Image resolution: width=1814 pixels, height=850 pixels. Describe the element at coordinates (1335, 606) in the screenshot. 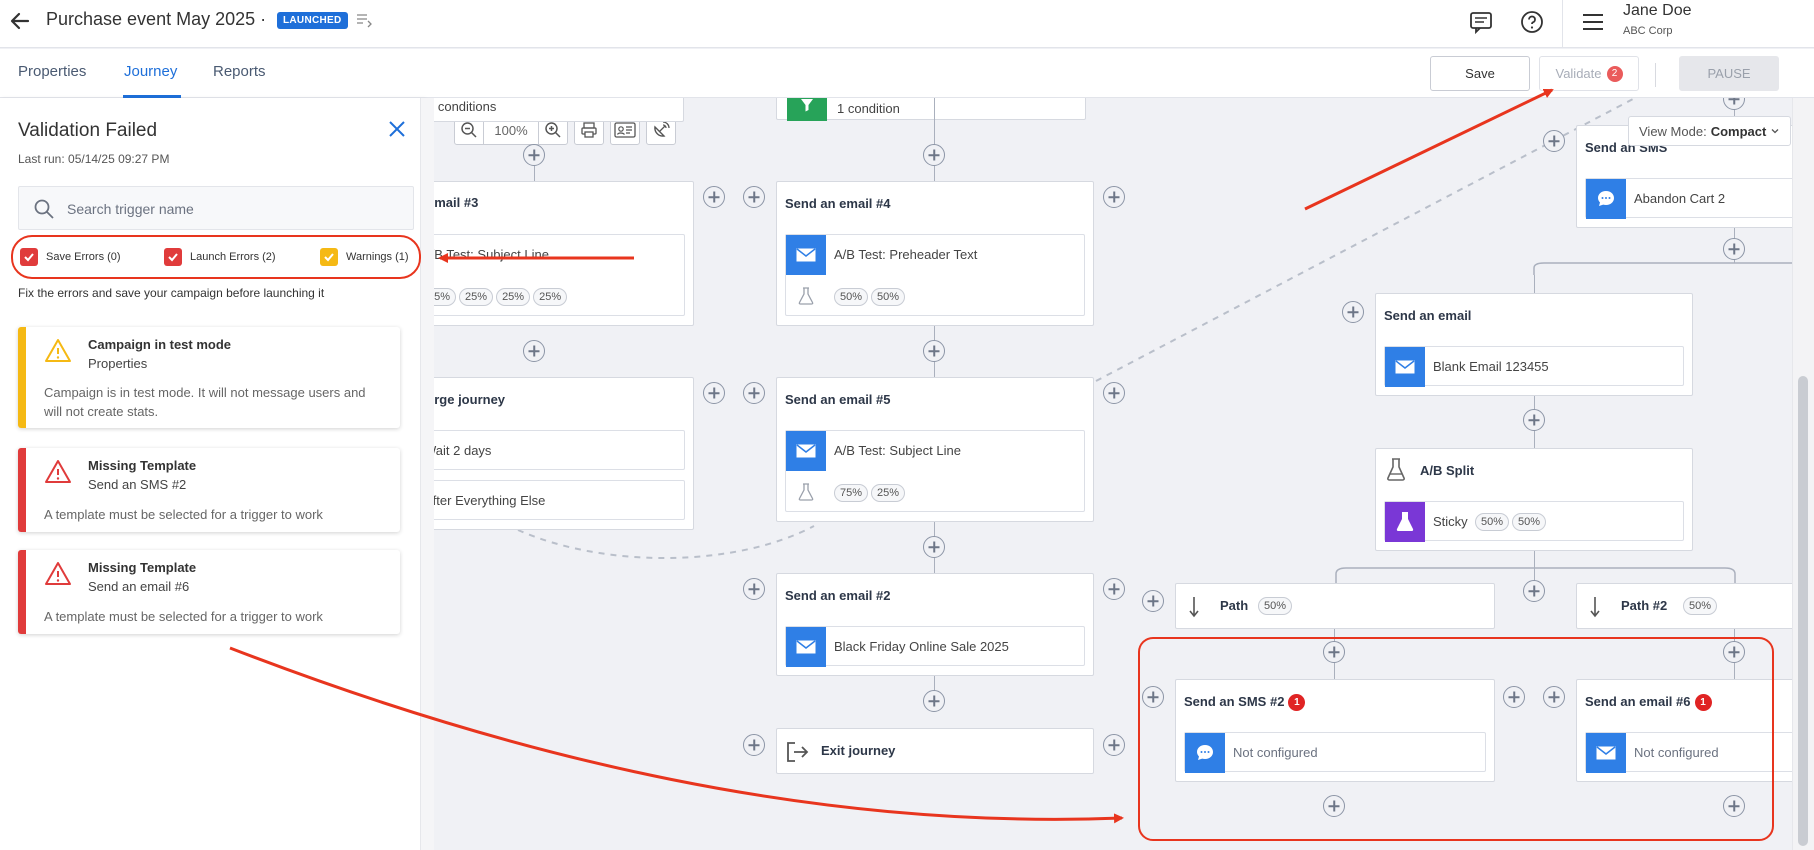

I see `path-node: Path 50%` at that location.